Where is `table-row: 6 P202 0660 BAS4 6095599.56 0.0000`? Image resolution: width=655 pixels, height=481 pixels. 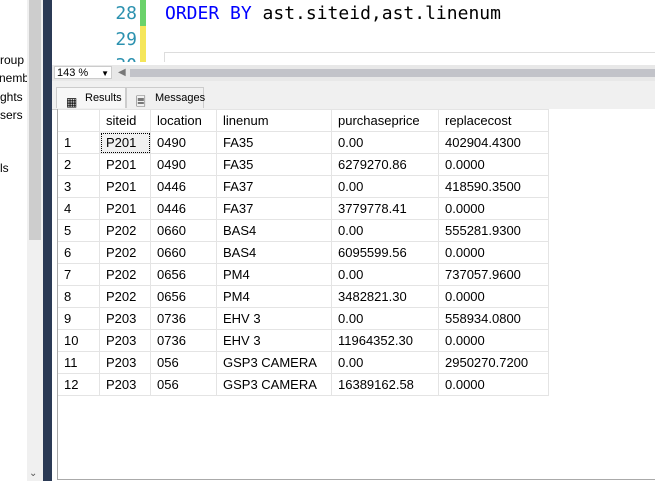
table-row: 6 P202 0660 BAS4 6095599.56 0.0000 is located at coordinates (303, 252).